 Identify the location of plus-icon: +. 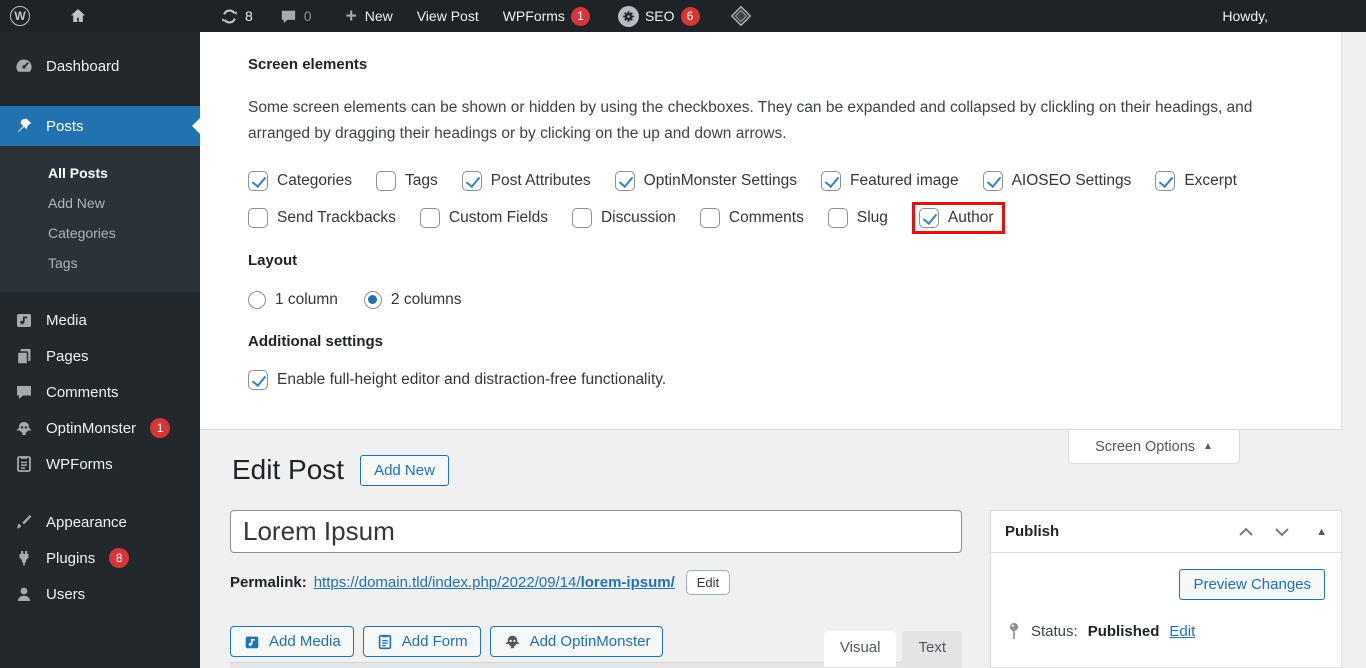
(351, 16).